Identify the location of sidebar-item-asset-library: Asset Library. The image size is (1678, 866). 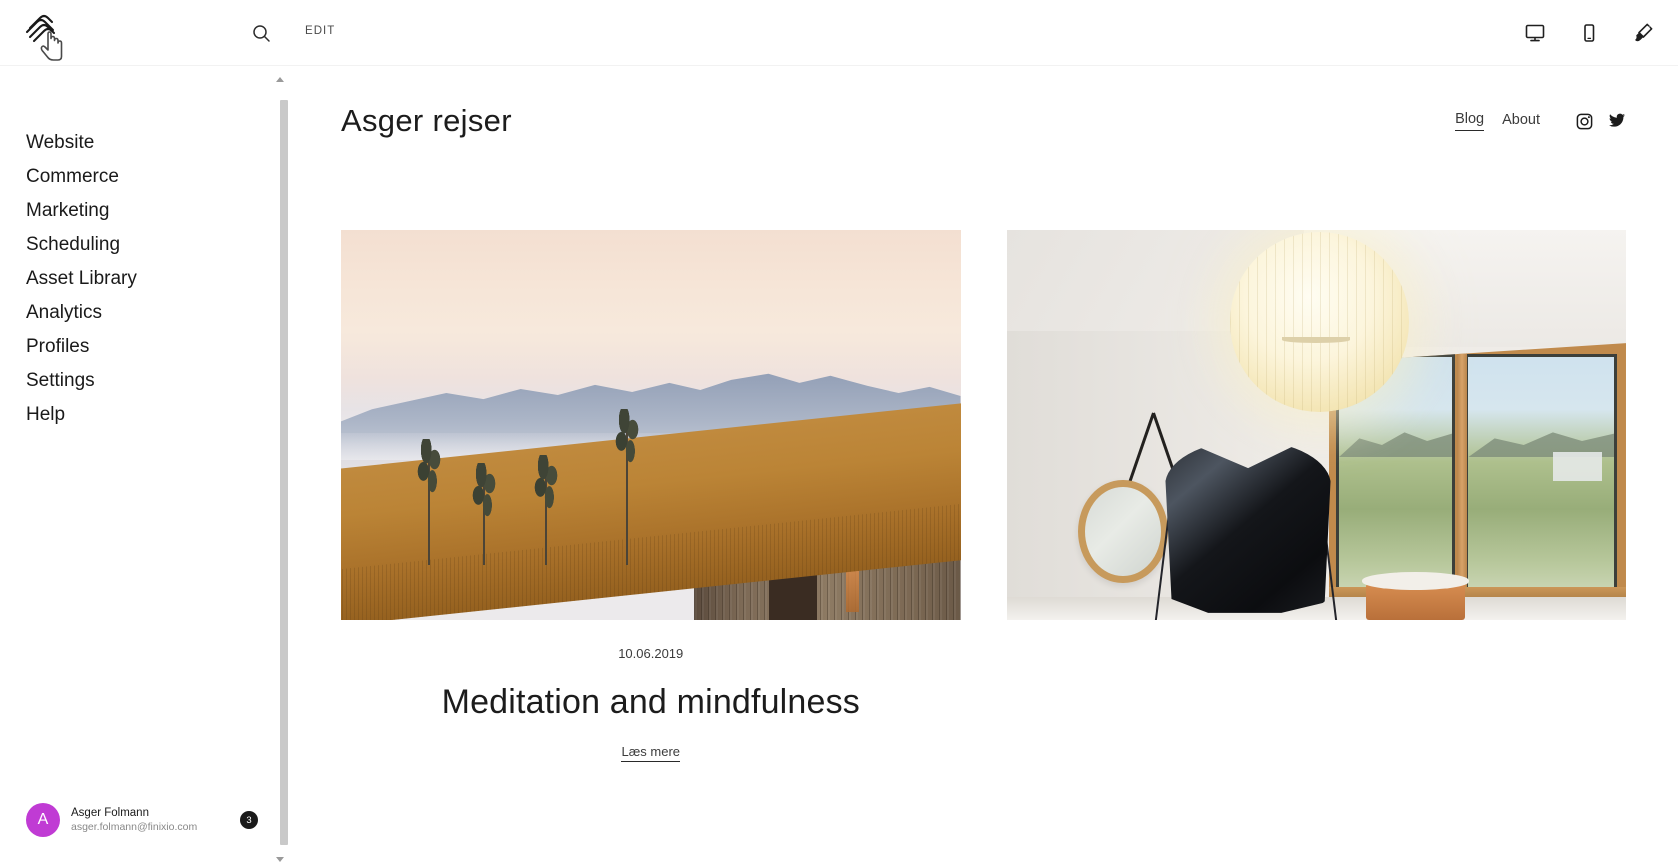
(138, 279).